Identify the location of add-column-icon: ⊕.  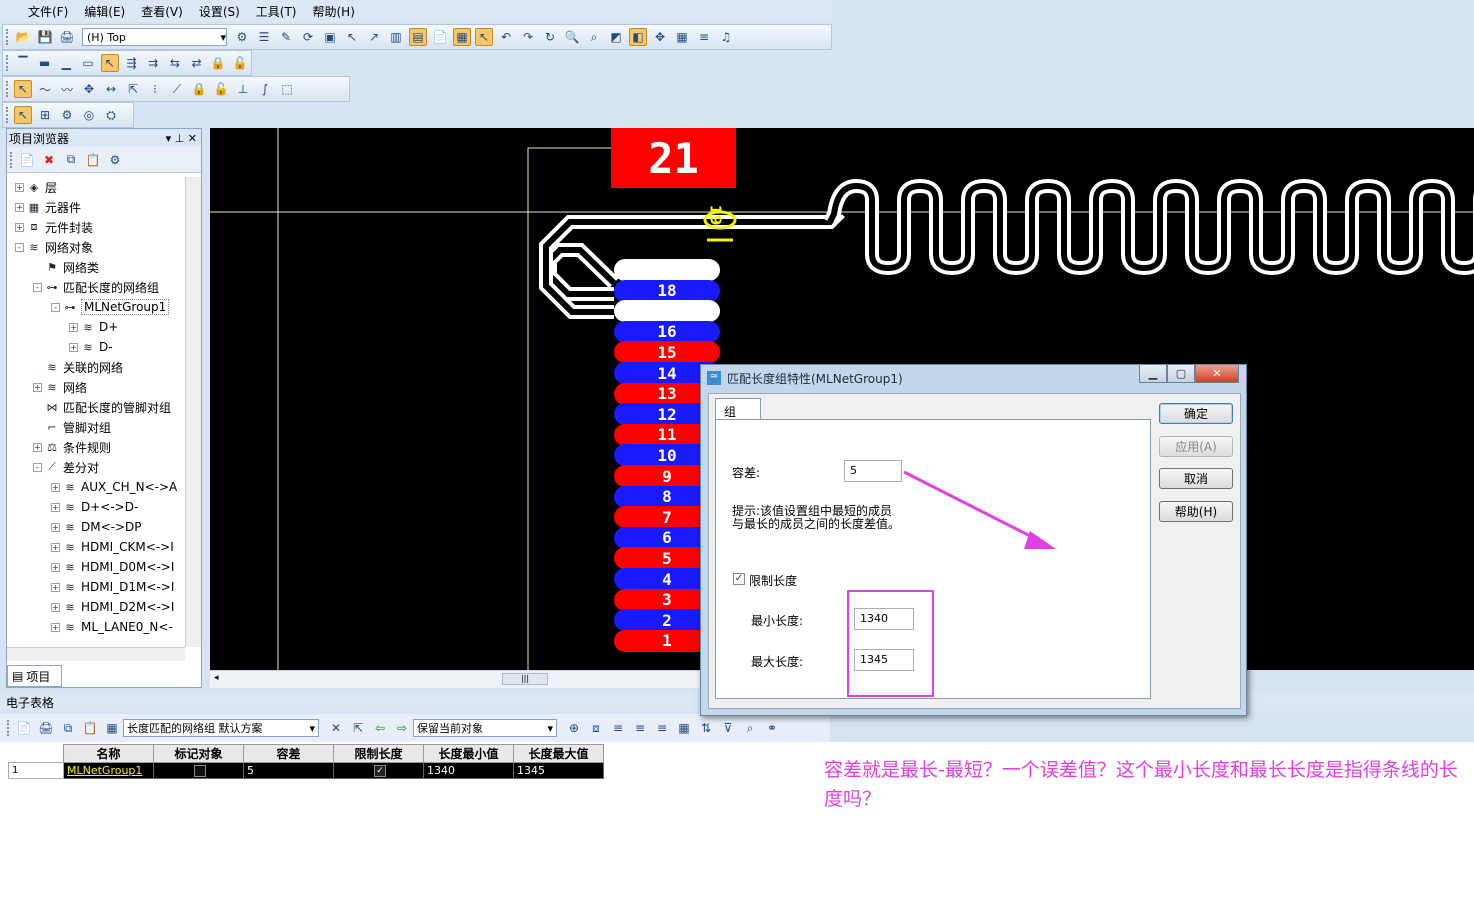
(574, 728).